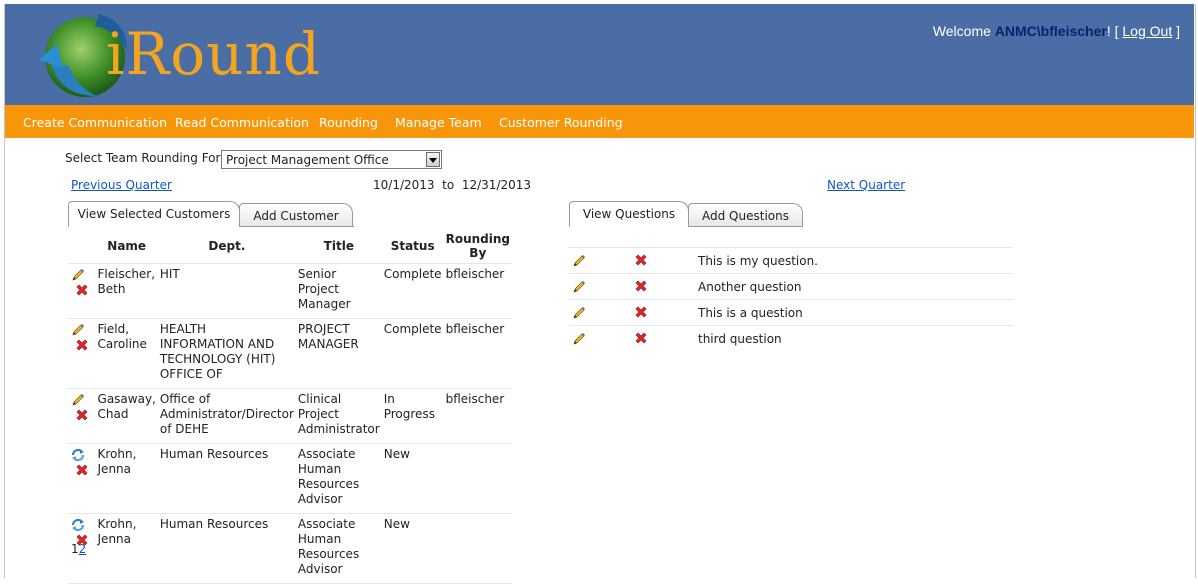 The image size is (1198, 584). What do you see at coordinates (438, 122) in the screenshot?
I see `nav-manage-team: Manage Team` at bounding box center [438, 122].